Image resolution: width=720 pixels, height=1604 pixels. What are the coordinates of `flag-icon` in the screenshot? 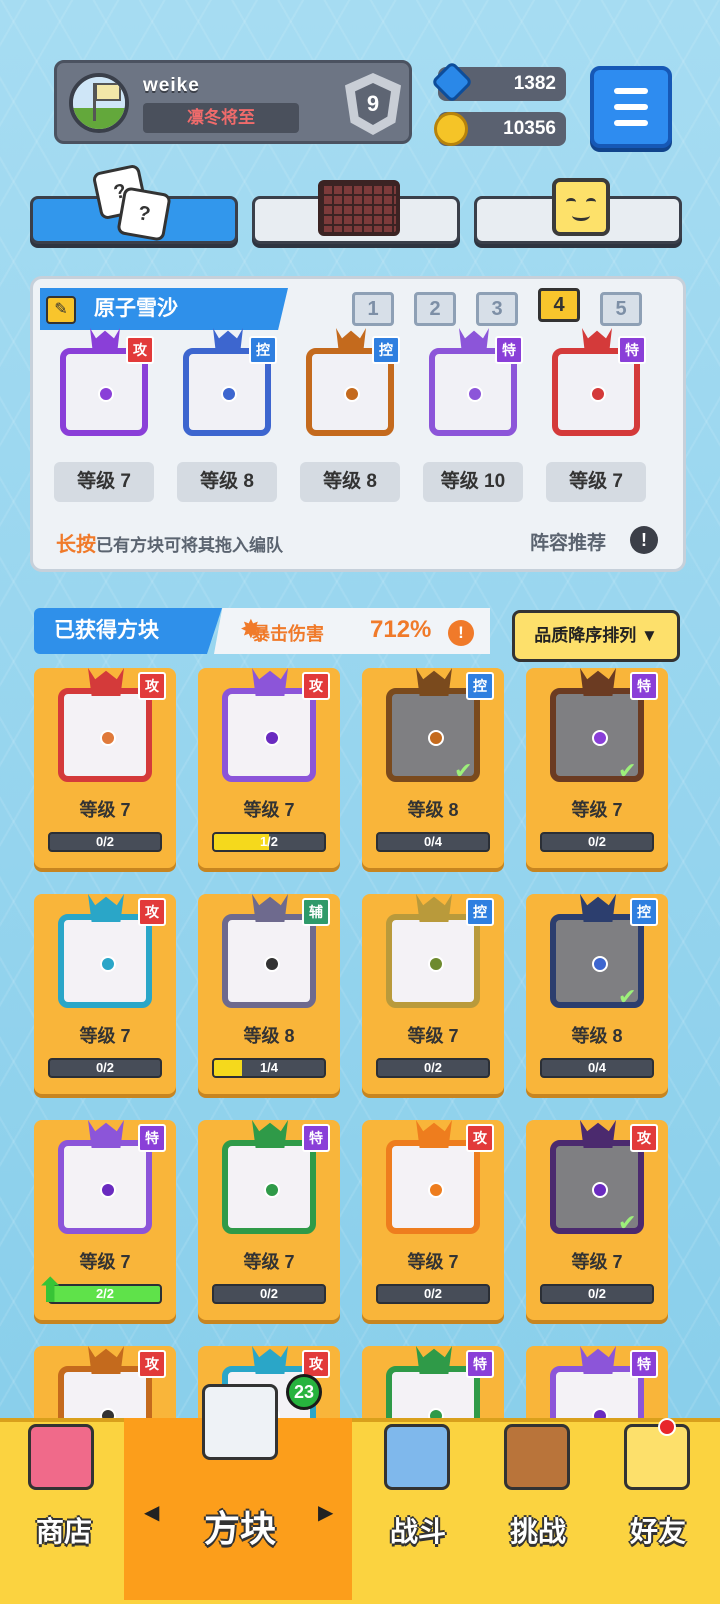 It's located at (108, 92).